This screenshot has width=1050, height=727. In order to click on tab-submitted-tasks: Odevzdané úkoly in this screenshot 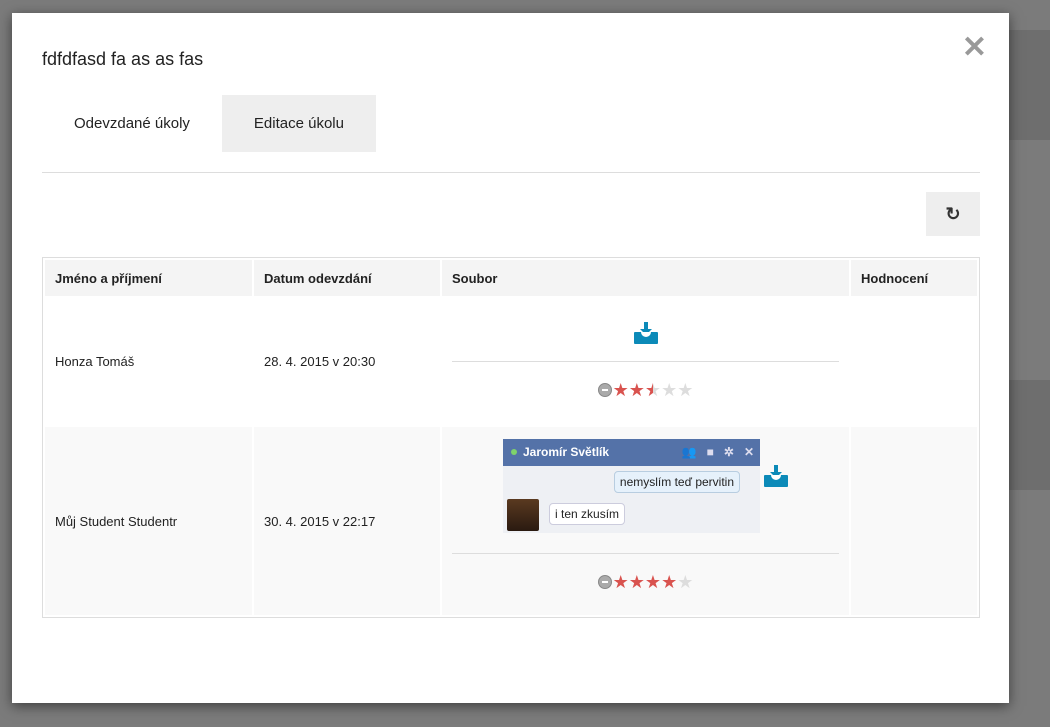, I will do `click(132, 123)`.